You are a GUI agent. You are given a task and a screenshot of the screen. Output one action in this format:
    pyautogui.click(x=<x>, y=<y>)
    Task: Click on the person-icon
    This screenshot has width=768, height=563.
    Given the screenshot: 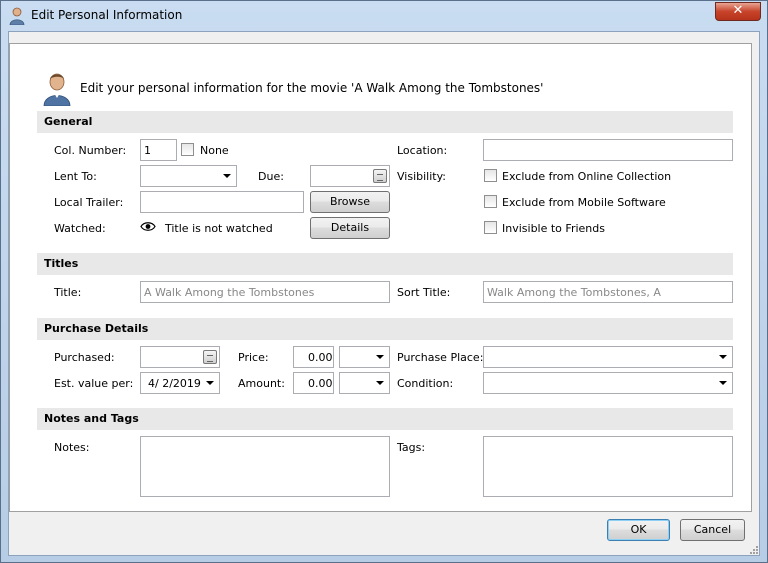 What is the action you would take?
    pyautogui.click(x=17, y=16)
    